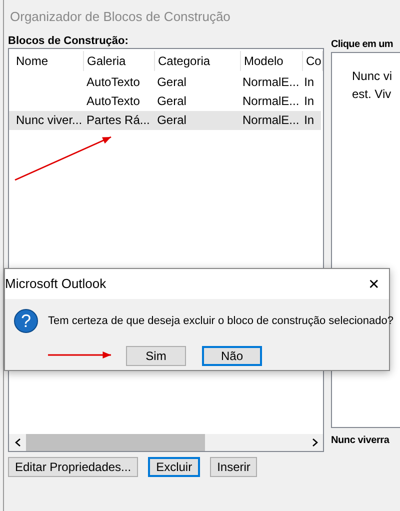 Image resolution: width=400 pixels, height=511 pixels. Describe the element at coordinates (272, 61) in the screenshot. I see `column-header: Modelo` at that location.